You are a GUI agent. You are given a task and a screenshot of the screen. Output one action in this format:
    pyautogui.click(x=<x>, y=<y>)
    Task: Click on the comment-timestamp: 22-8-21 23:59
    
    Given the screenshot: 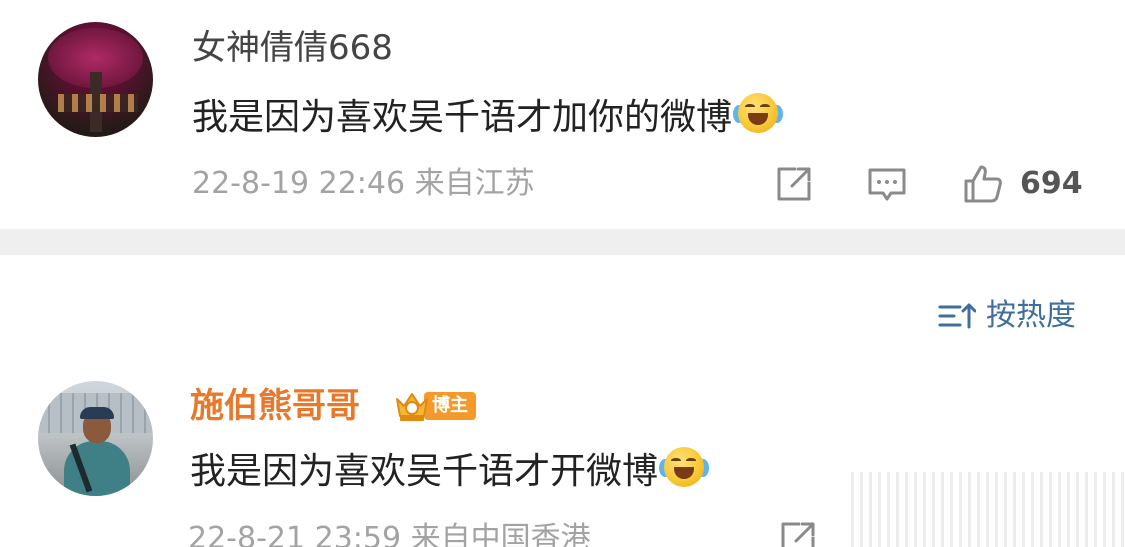 What is the action you would take?
    pyautogui.click(x=295, y=534)
    